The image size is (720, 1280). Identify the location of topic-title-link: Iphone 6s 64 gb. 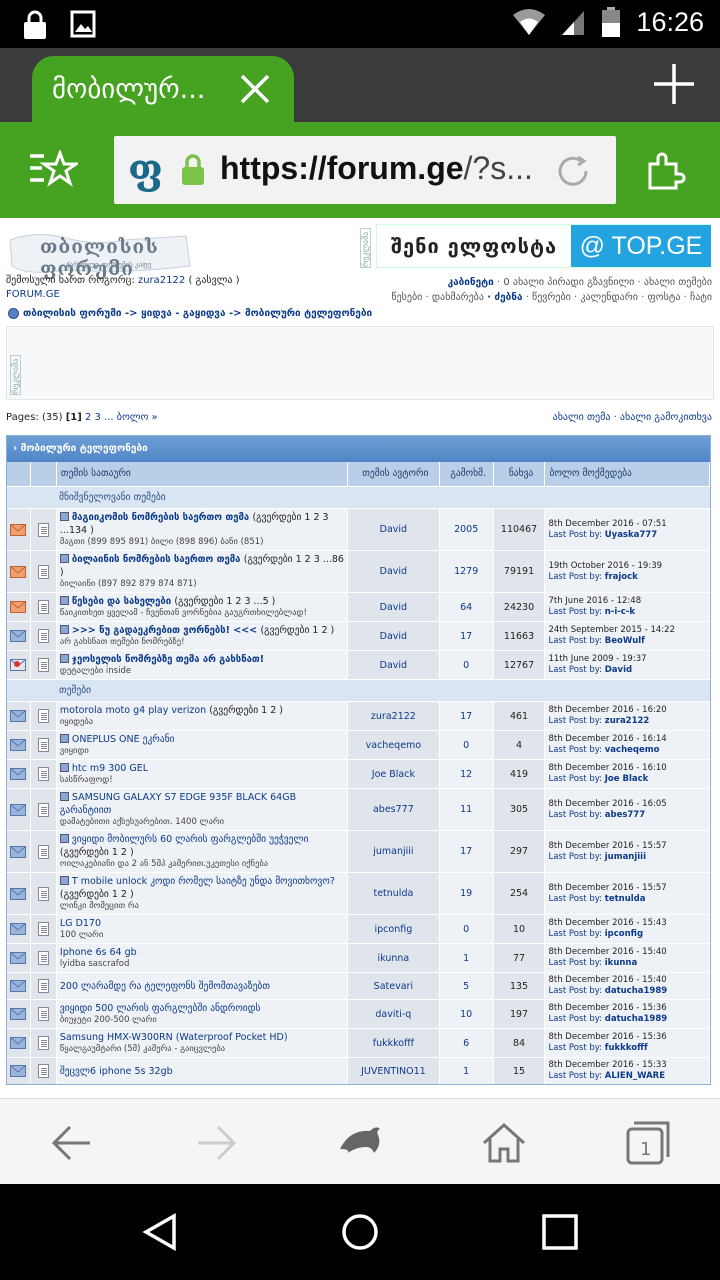
(98, 952).